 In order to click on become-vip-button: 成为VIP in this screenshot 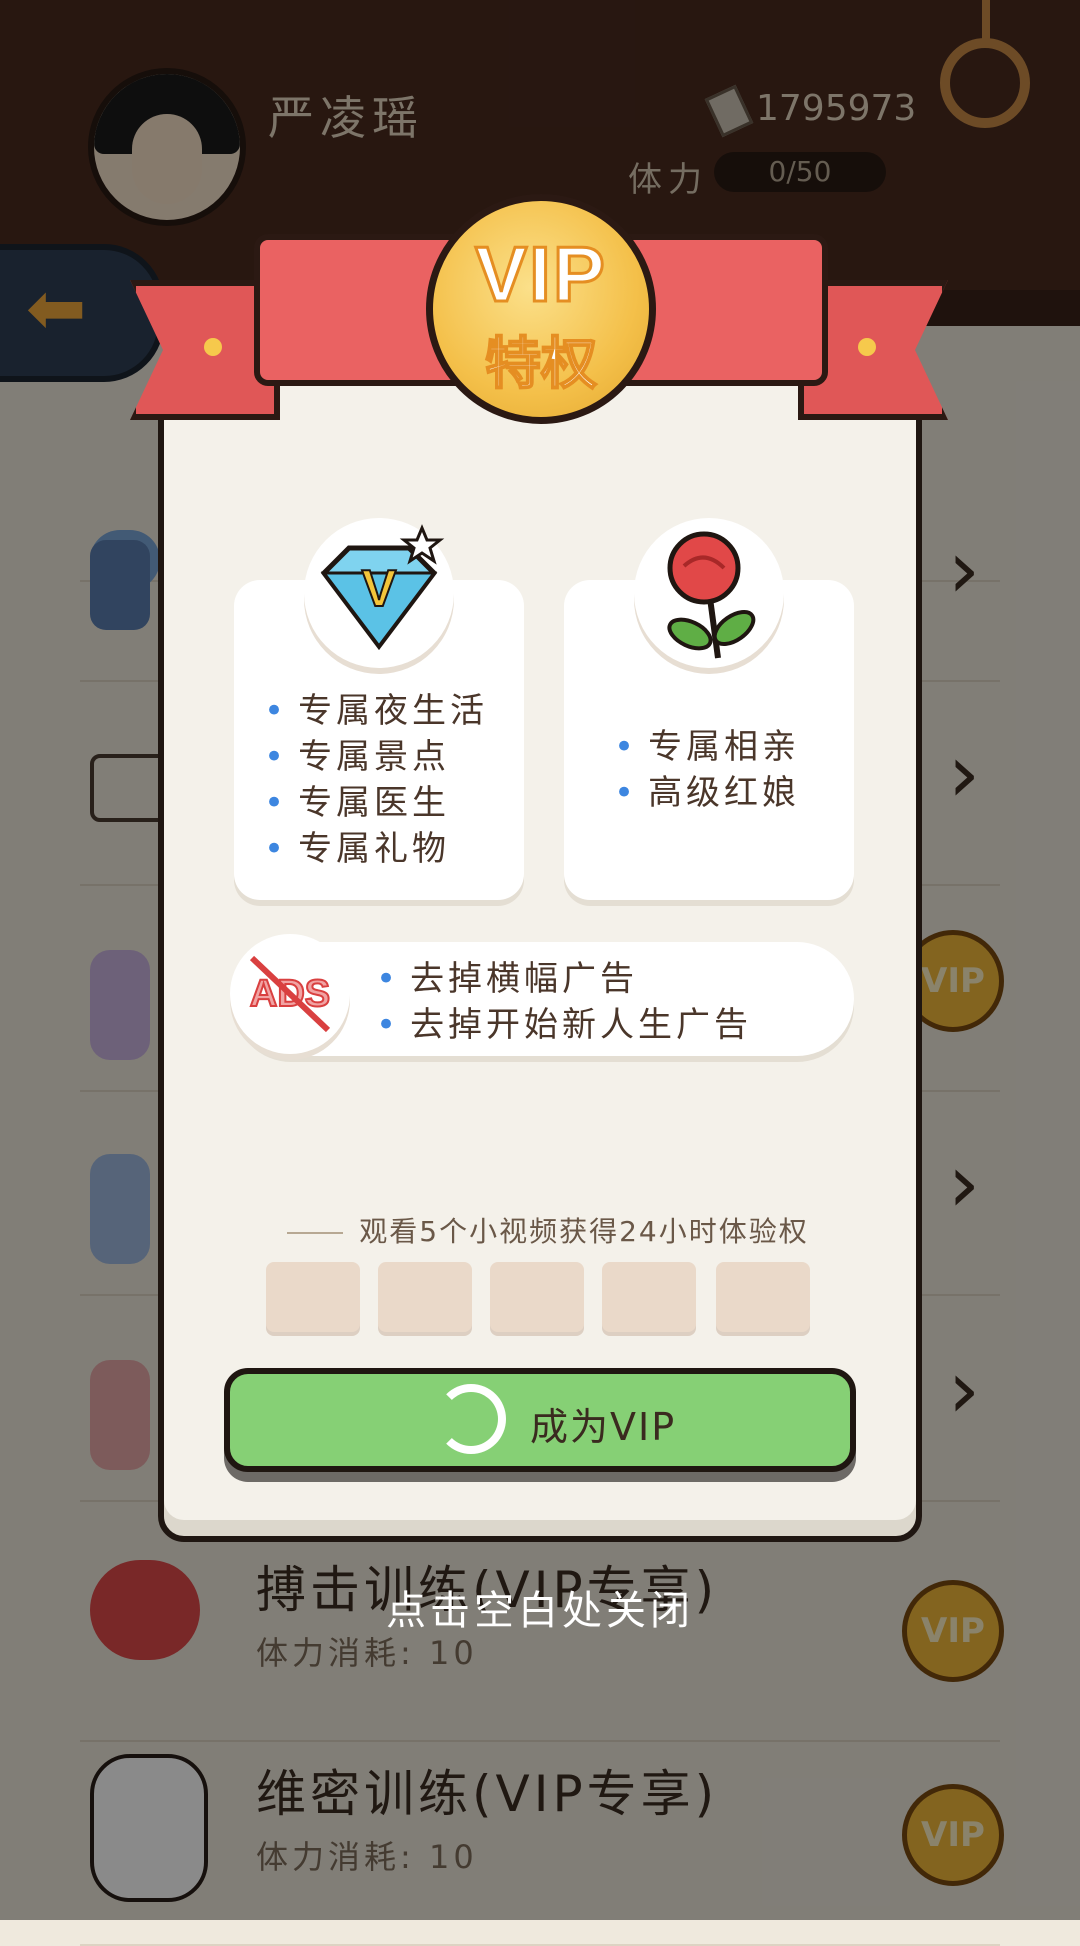, I will do `click(540, 1420)`.